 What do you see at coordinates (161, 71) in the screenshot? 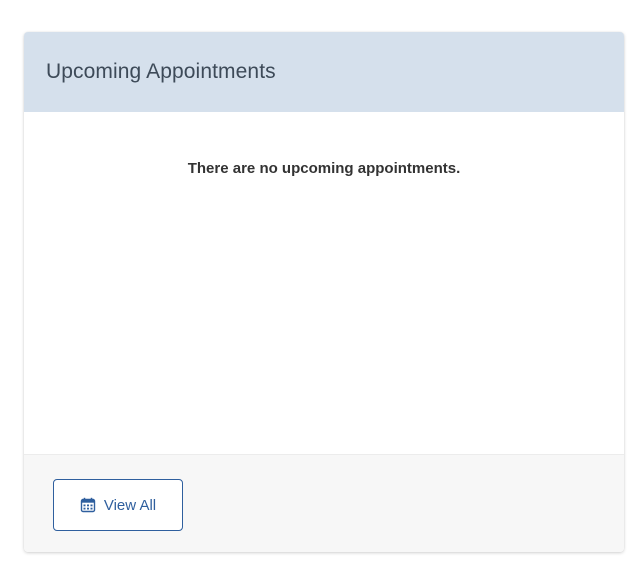
I see `card-title: Upcoming Appointments` at bounding box center [161, 71].